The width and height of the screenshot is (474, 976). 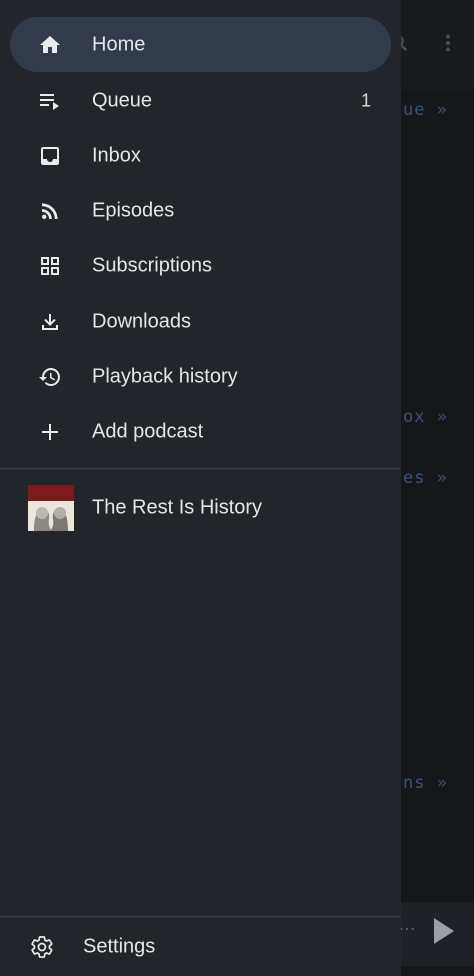 What do you see at coordinates (141, 321) in the screenshot?
I see `drawer-item-label: Downloads` at bounding box center [141, 321].